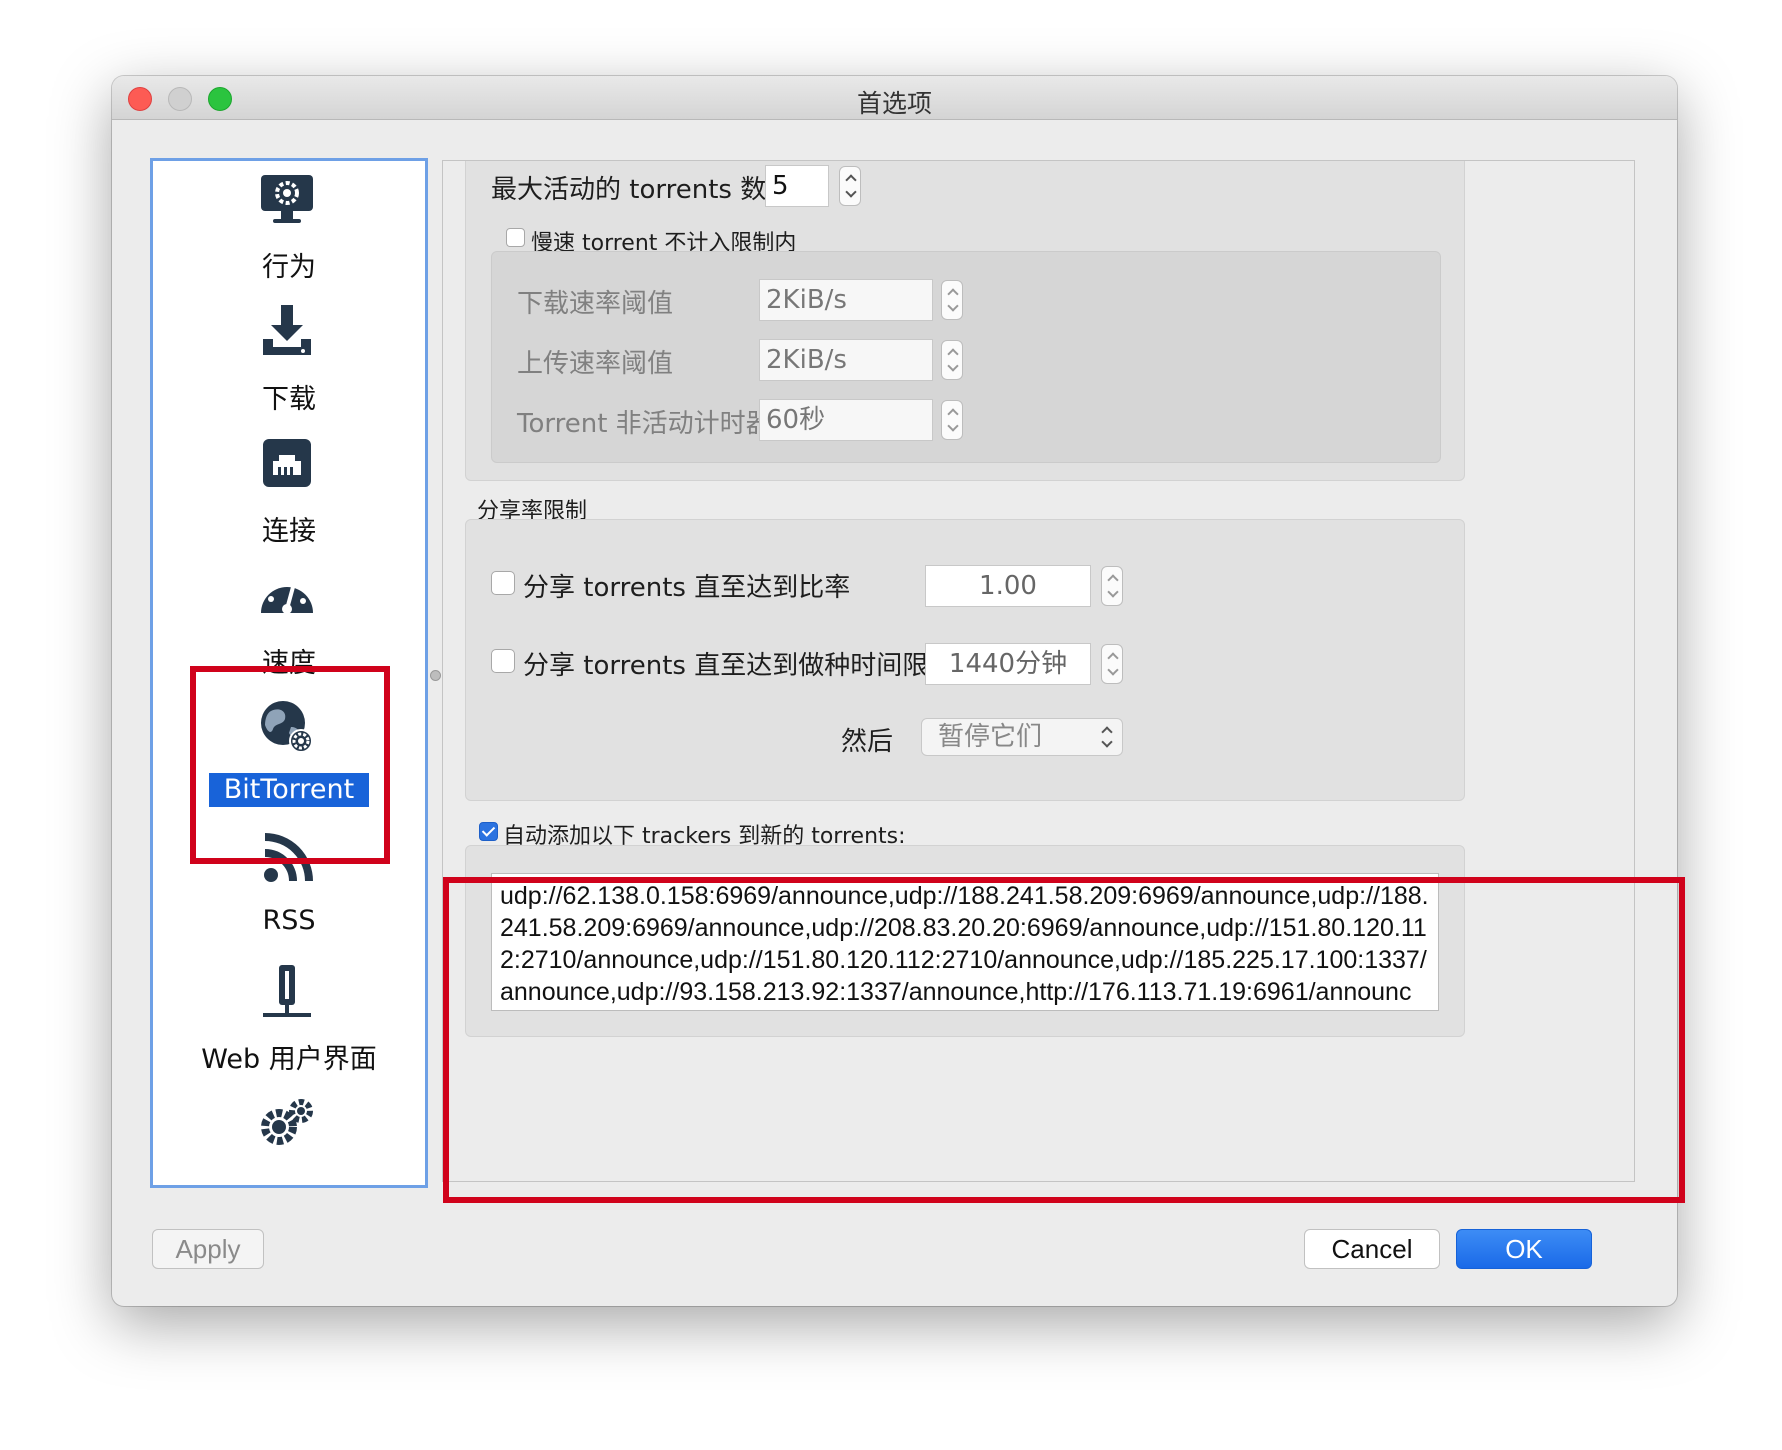 Image resolution: width=1782 pixels, height=1450 pixels. Describe the element at coordinates (952, 420) in the screenshot. I see `inactivity-timer-stepper` at that location.